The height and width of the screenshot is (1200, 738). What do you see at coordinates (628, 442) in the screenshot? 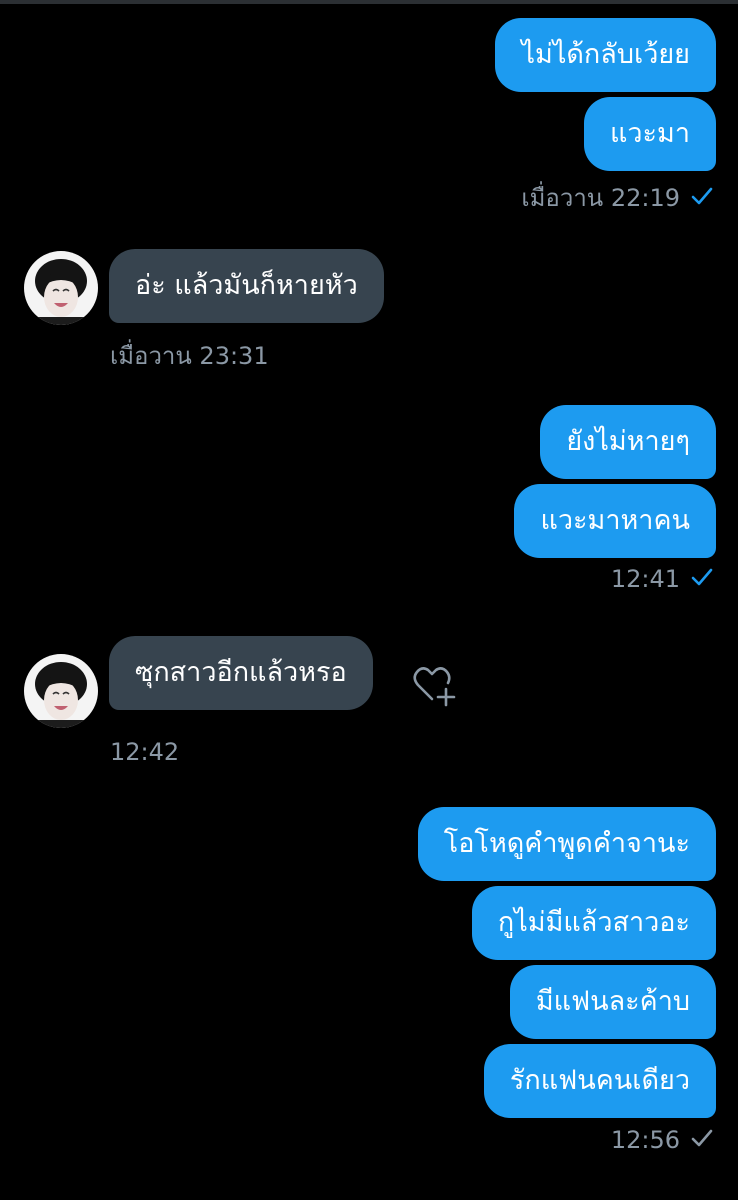
I see `outgoing-message: ยังไม่หายๆ` at bounding box center [628, 442].